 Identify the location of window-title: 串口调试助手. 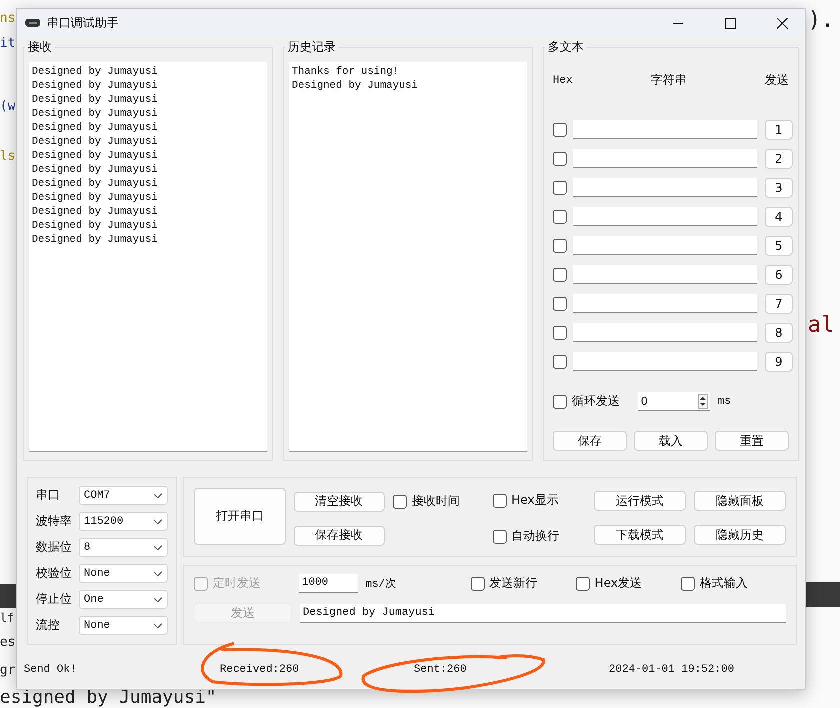
(83, 23).